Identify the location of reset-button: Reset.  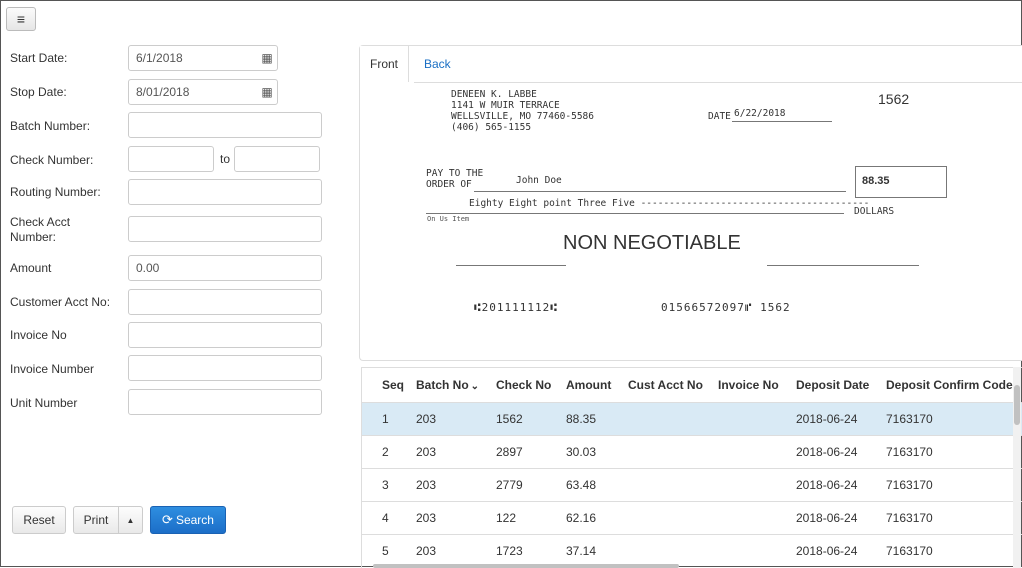
(39, 520).